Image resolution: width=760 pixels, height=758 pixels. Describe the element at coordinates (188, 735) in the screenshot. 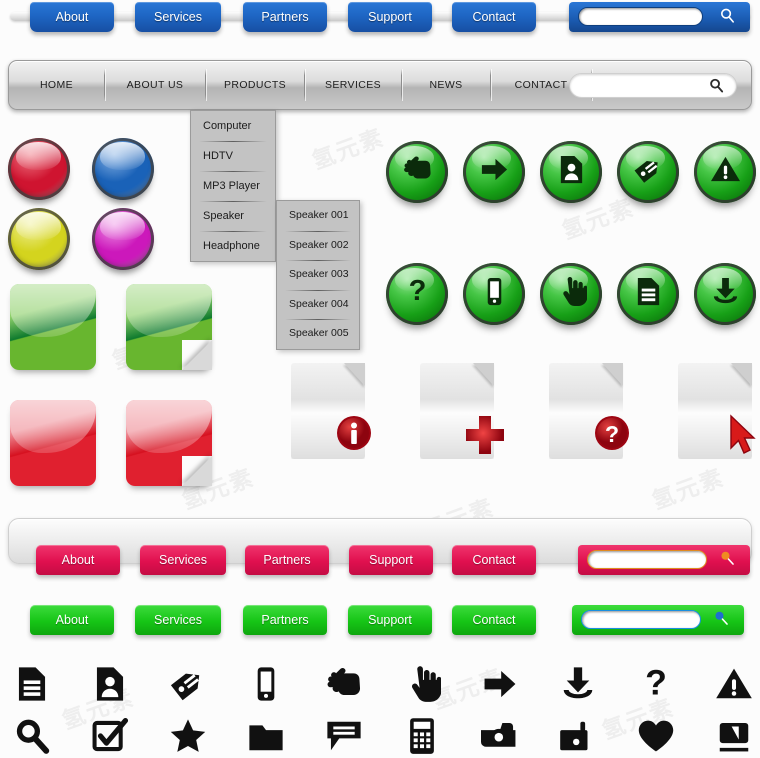

I see `star-icon` at that location.